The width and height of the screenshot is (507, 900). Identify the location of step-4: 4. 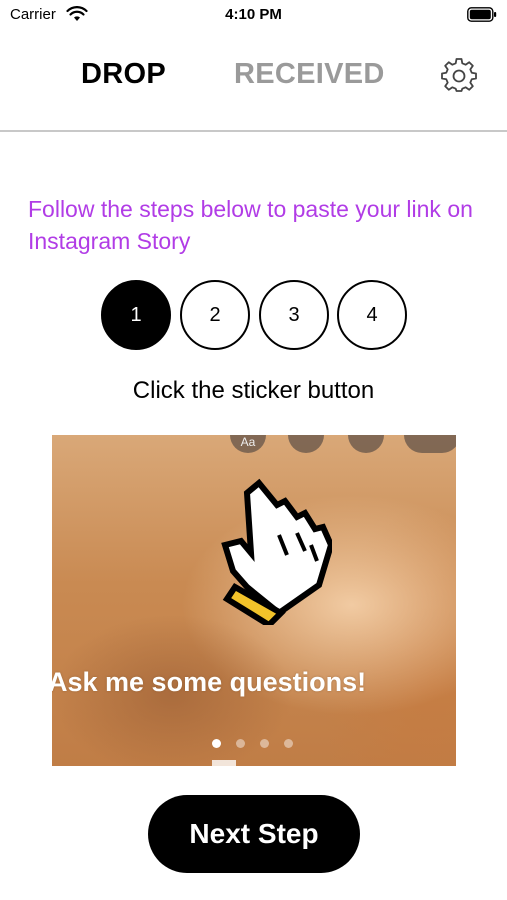
(372, 315).